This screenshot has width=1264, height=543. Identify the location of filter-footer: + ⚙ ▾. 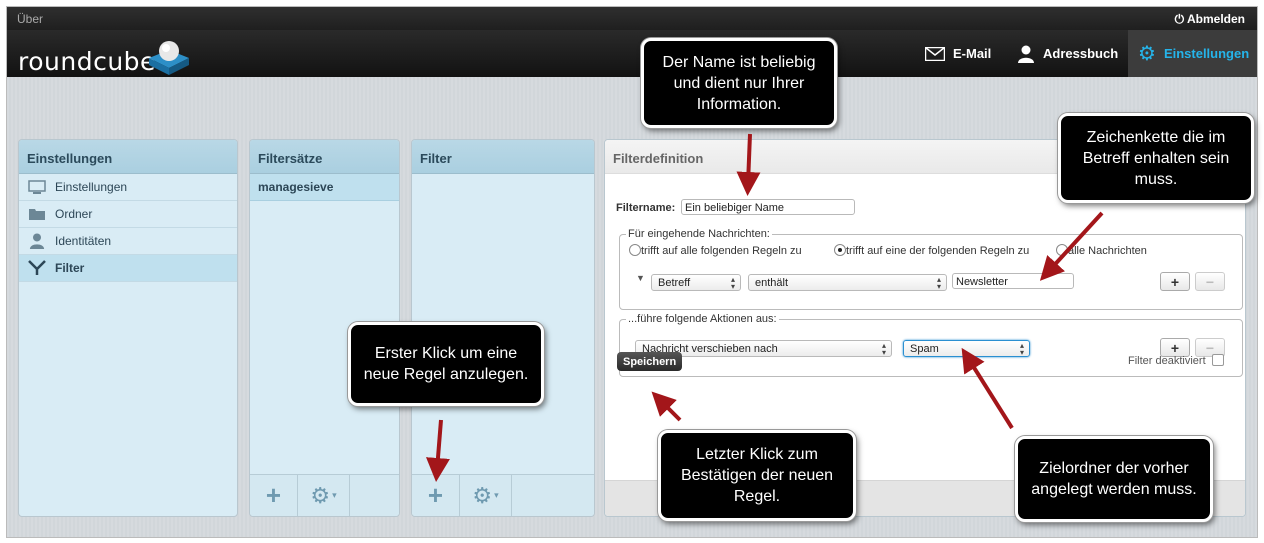
(503, 495).